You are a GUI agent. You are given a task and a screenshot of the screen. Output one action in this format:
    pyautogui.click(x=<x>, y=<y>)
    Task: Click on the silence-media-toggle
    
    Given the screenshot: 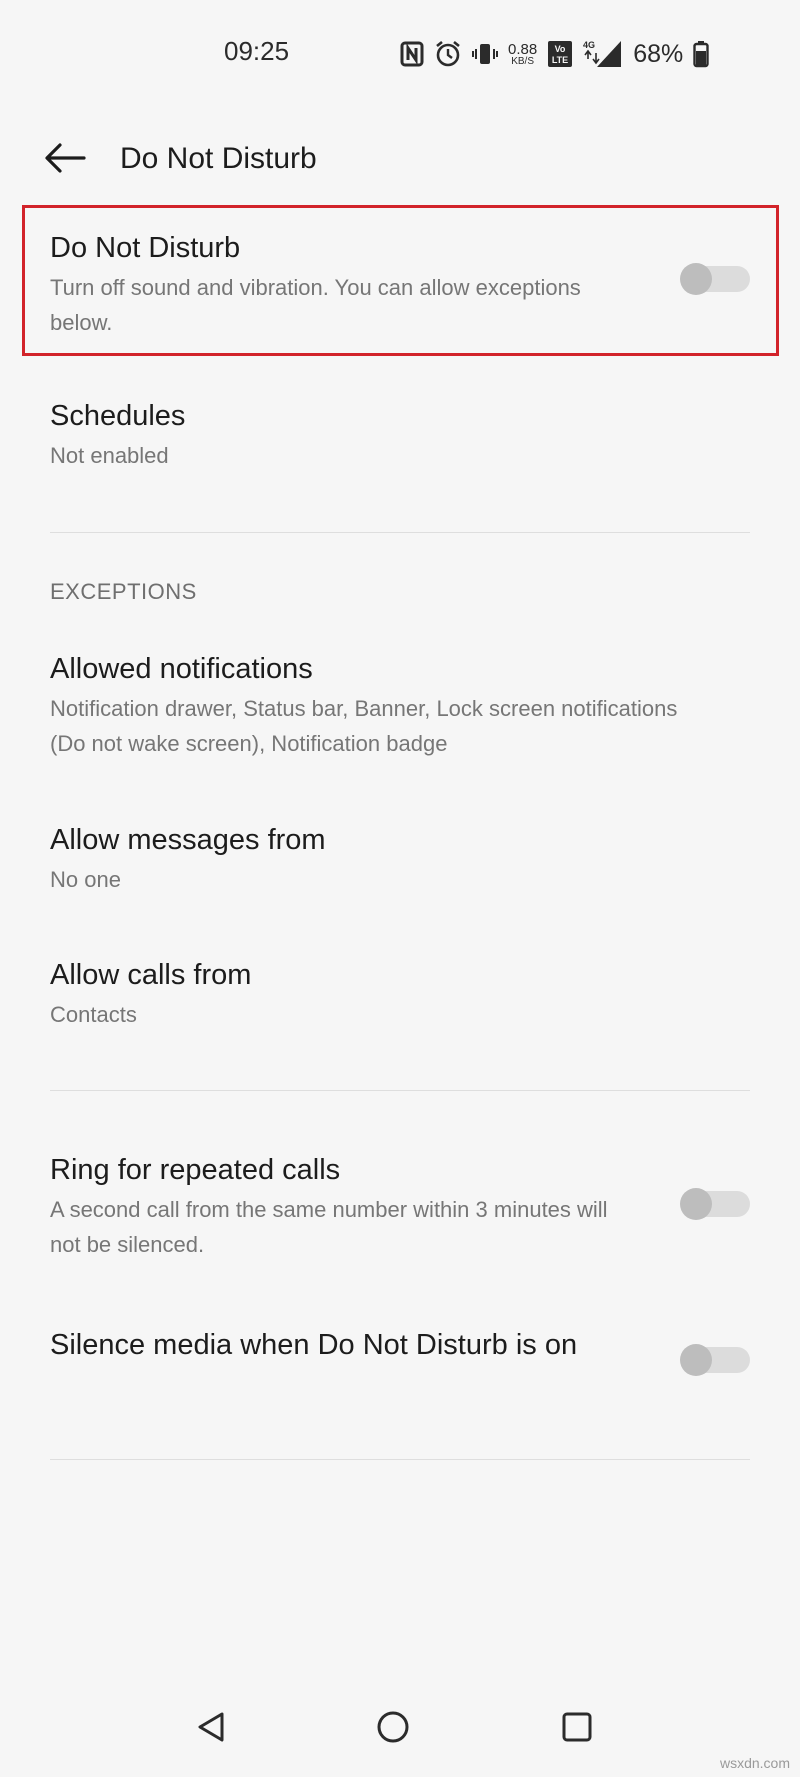 What is the action you would take?
    pyautogui.click(x=715, y=1360)
    